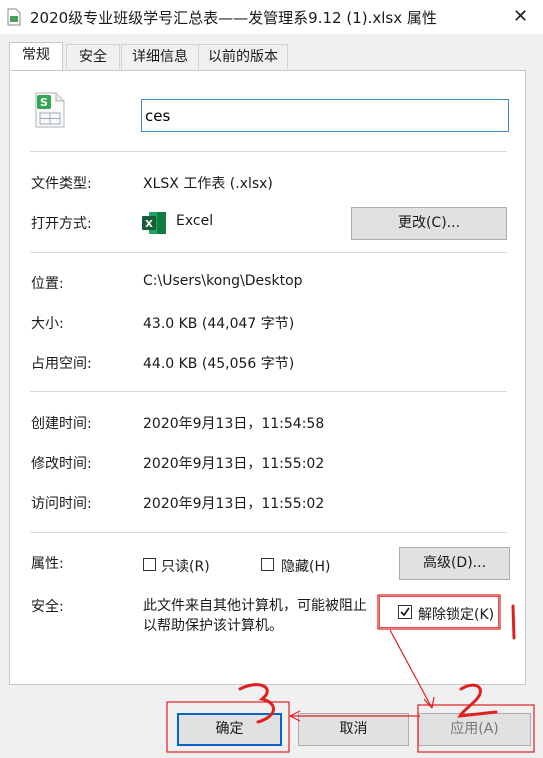  What do you see at coordinates (474, 729) in the screenshot?
I see `apply-button: 应用(A)` at bounding box center [474, 729].